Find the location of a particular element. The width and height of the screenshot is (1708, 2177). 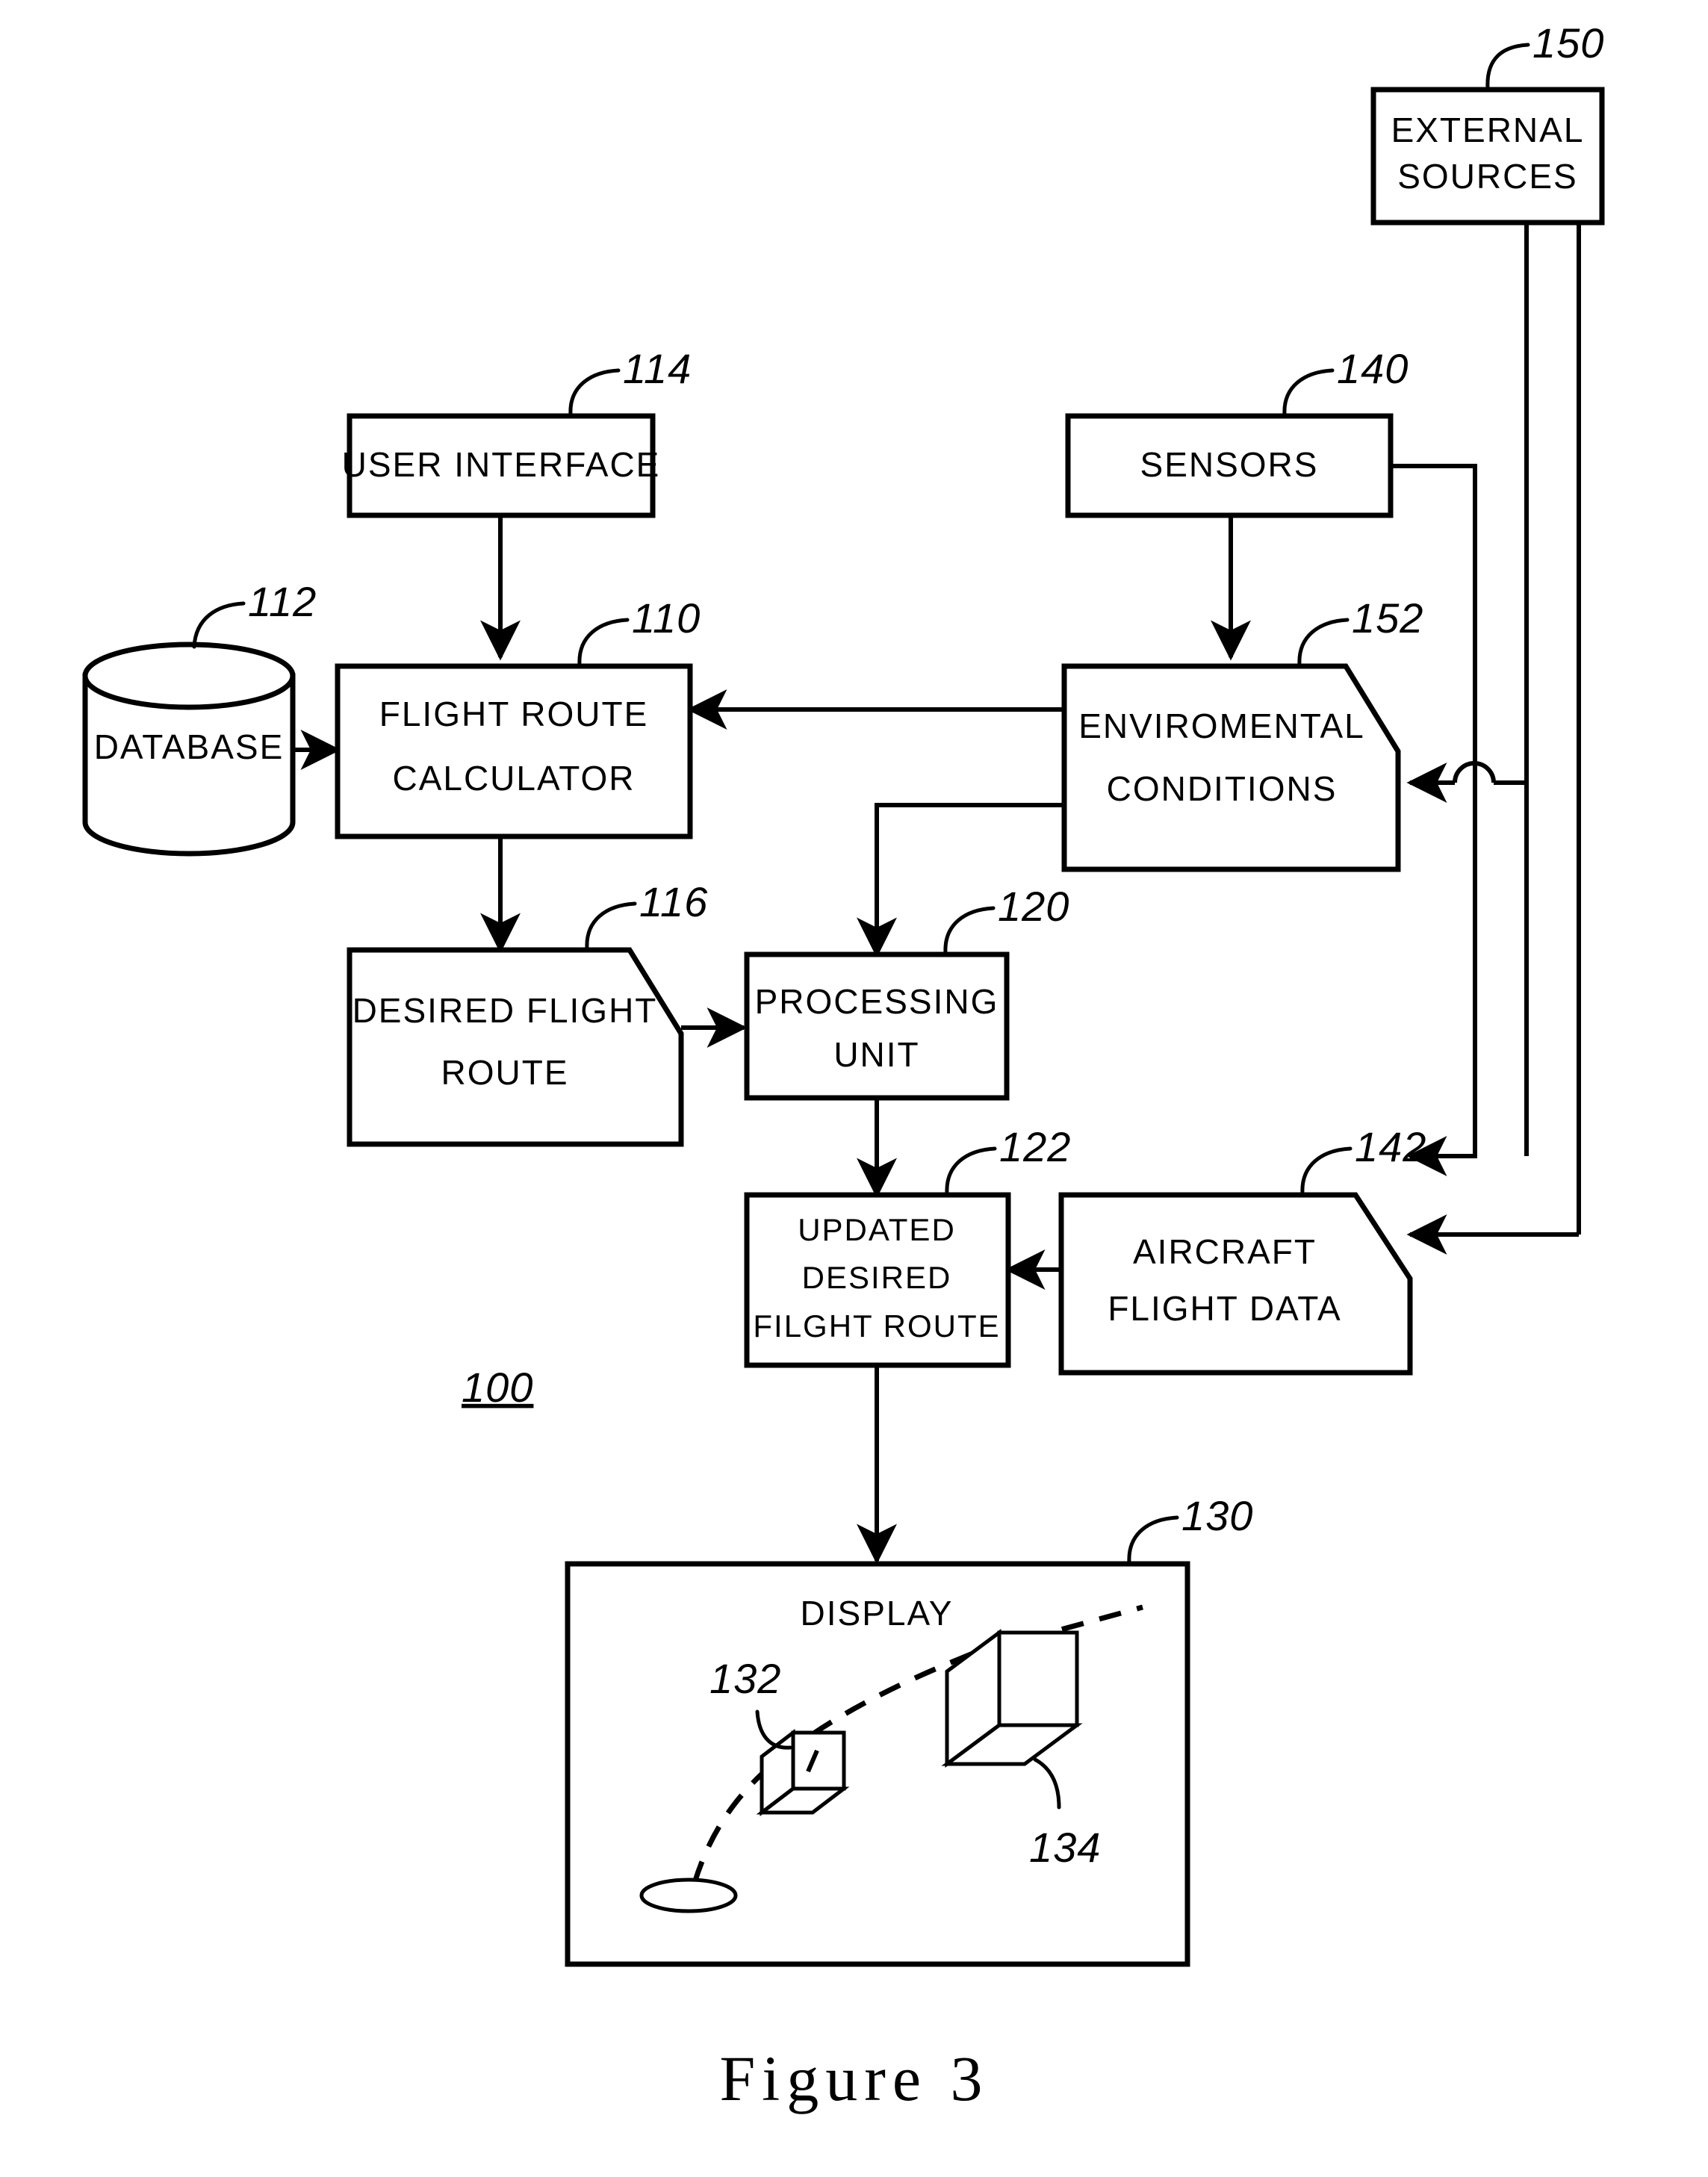

ref-label-150: 150 is located at coordinates (1568, 42).